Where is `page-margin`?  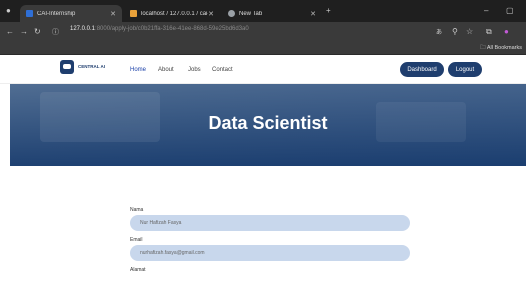 page-margin is located at coordinates (5, 183).